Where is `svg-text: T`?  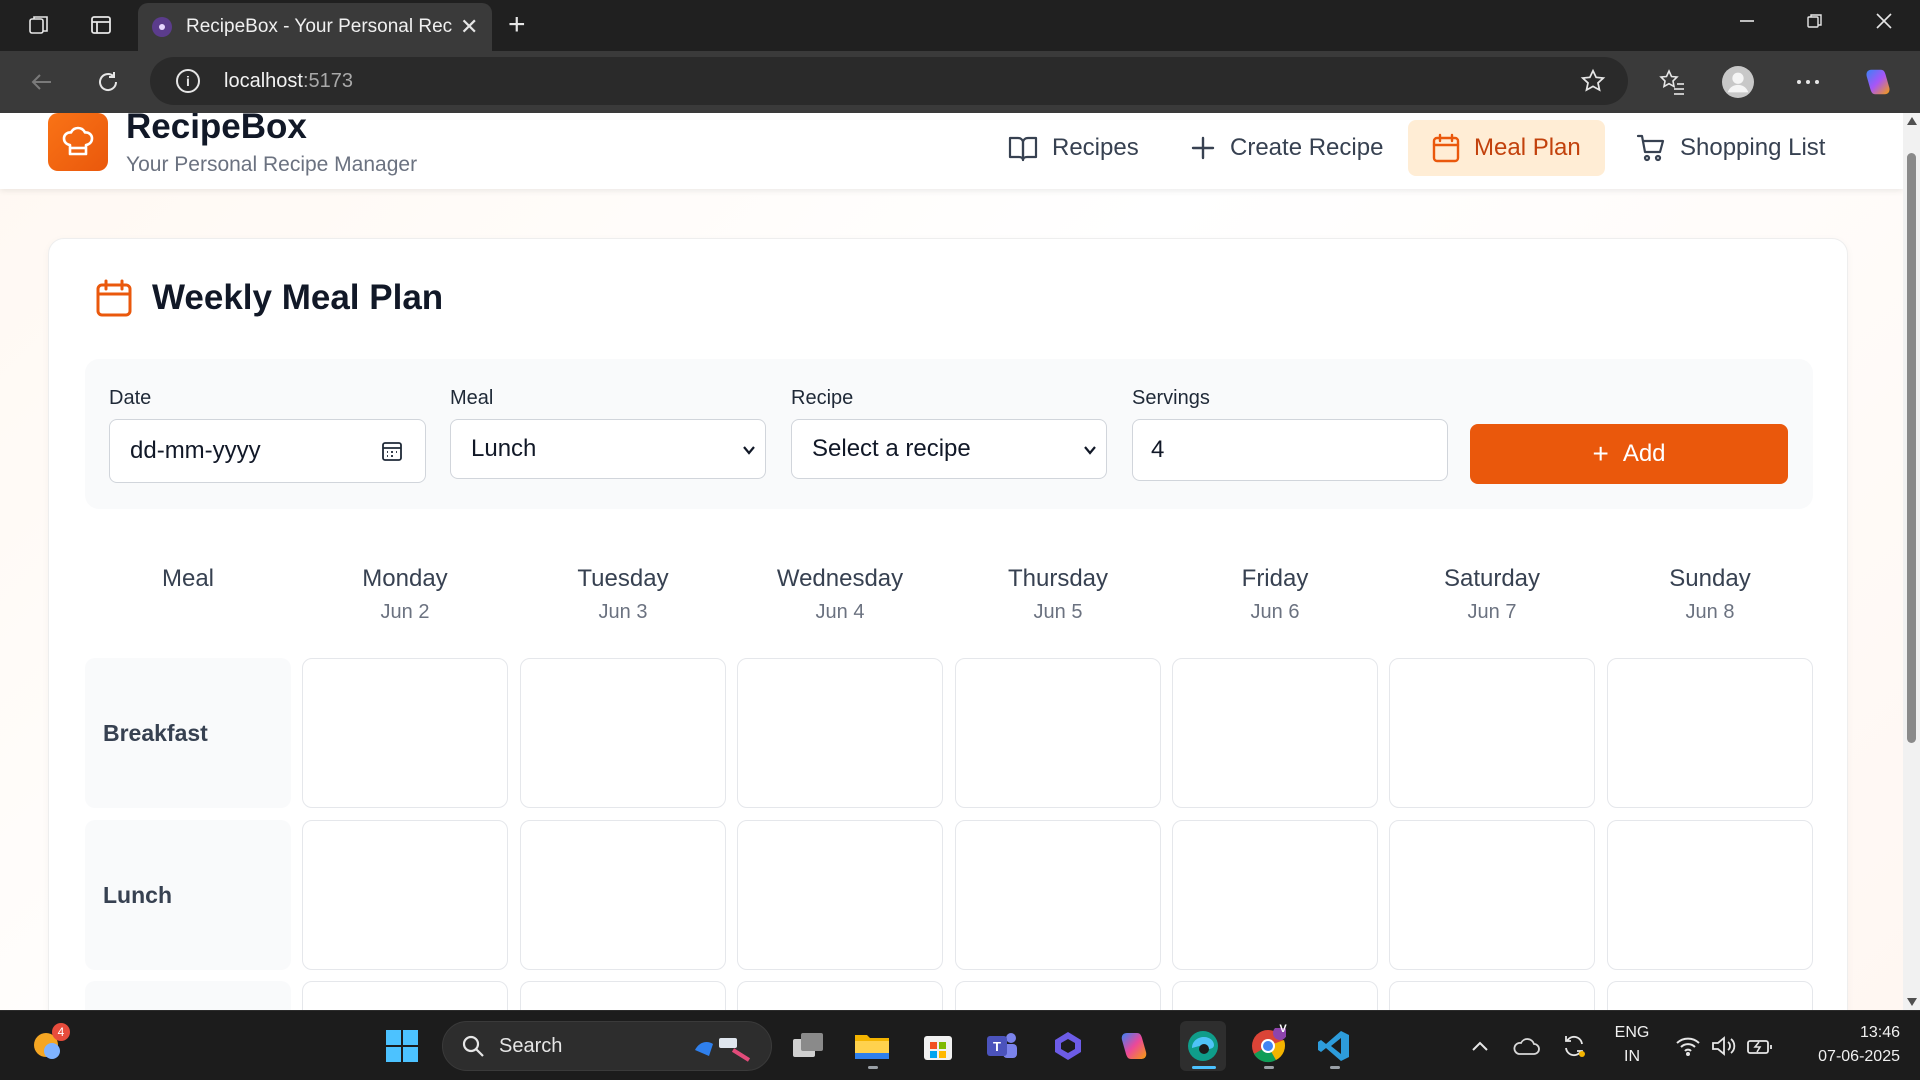
svg-text: T is located at coordinates (997, 1046).